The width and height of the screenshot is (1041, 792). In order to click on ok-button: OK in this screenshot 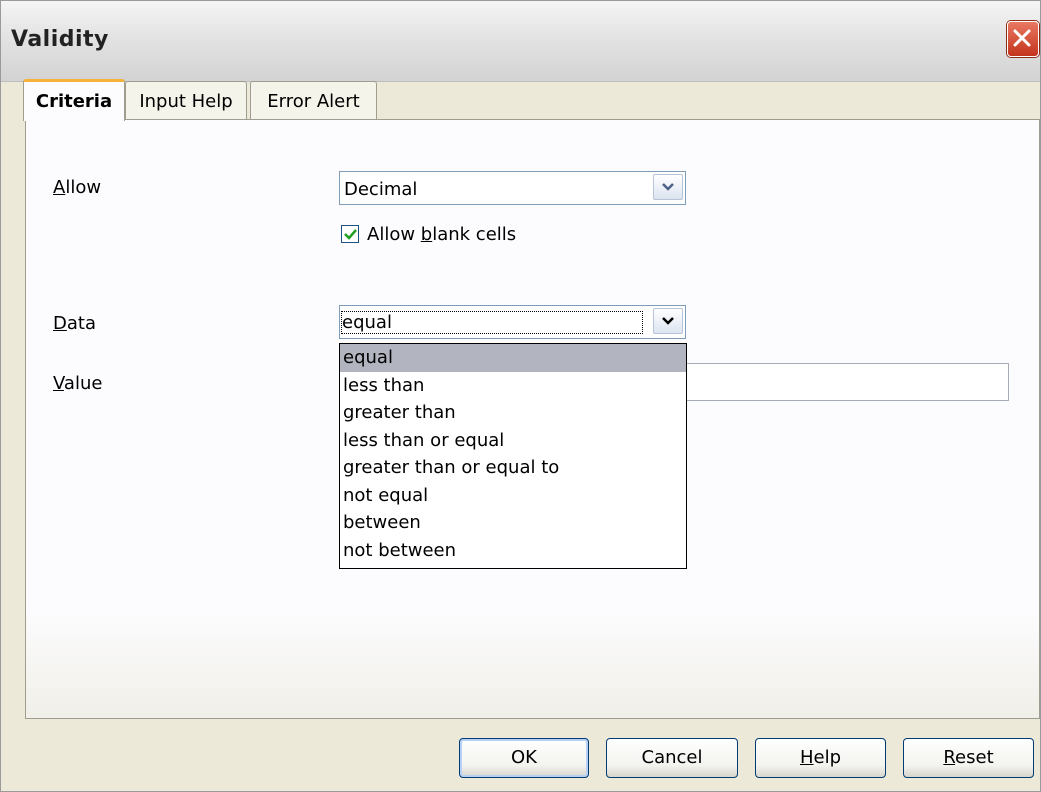, I will do `click(524, 758)`.